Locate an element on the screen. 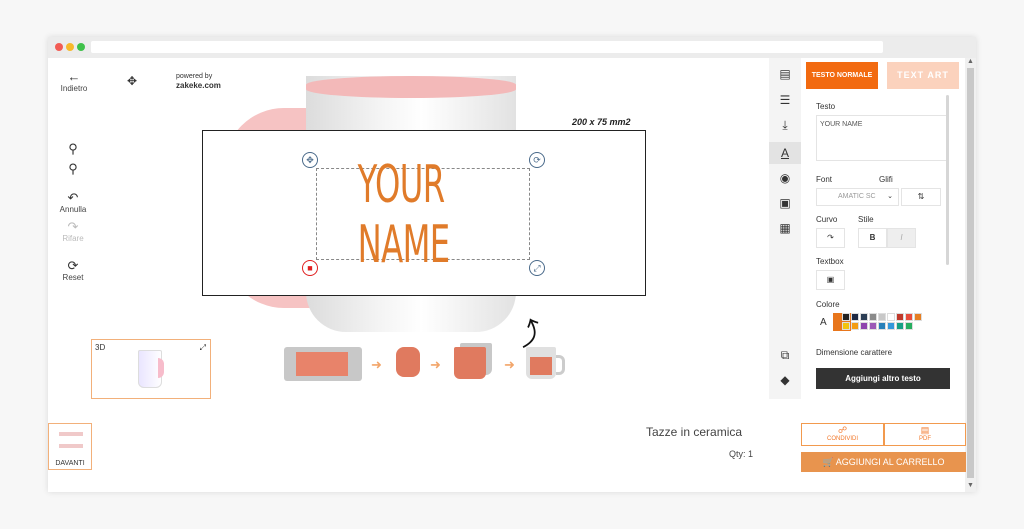  font-select: AMATIC SC ⌄ is located at coordinates (857, 197).